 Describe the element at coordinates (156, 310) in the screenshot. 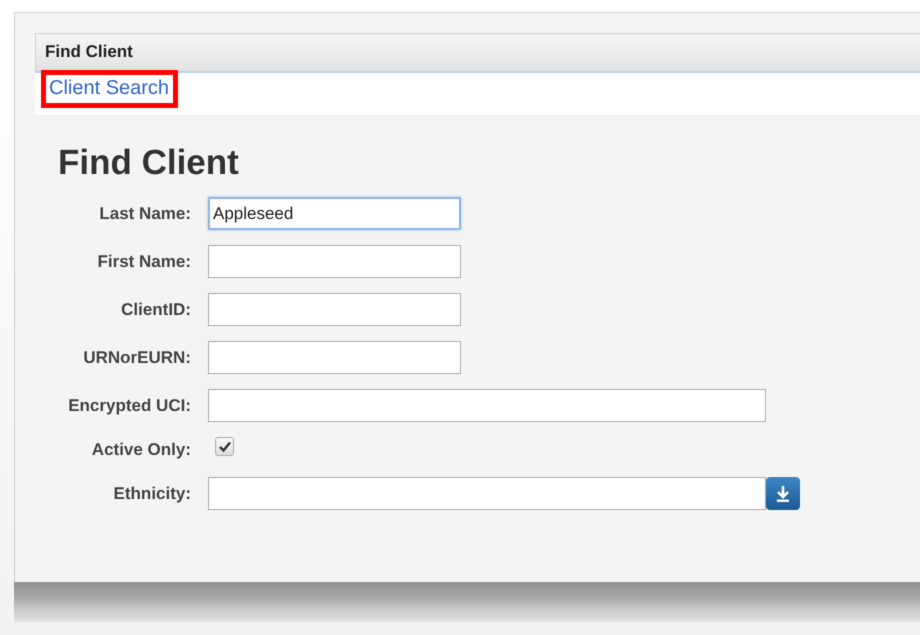

I see `field-label: ClientID:` at that location.